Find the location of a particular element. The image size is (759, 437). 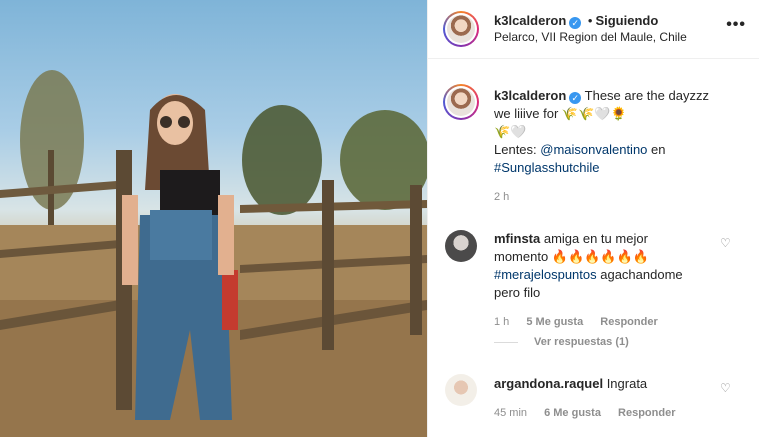

caption-line2: we liiive for 🌾🌾🤍🌻 is located at coordinates (560, 113).